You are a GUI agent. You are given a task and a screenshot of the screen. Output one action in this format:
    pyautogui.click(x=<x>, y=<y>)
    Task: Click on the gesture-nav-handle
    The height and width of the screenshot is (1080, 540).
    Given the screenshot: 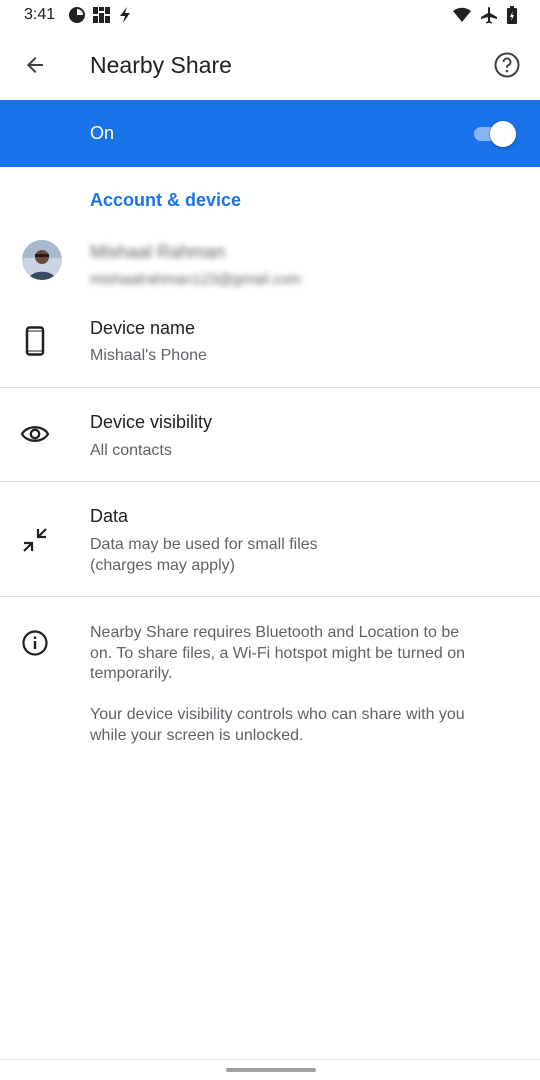 What is the action you would take?
    pyautogui.click(x=271, y=1070)
    